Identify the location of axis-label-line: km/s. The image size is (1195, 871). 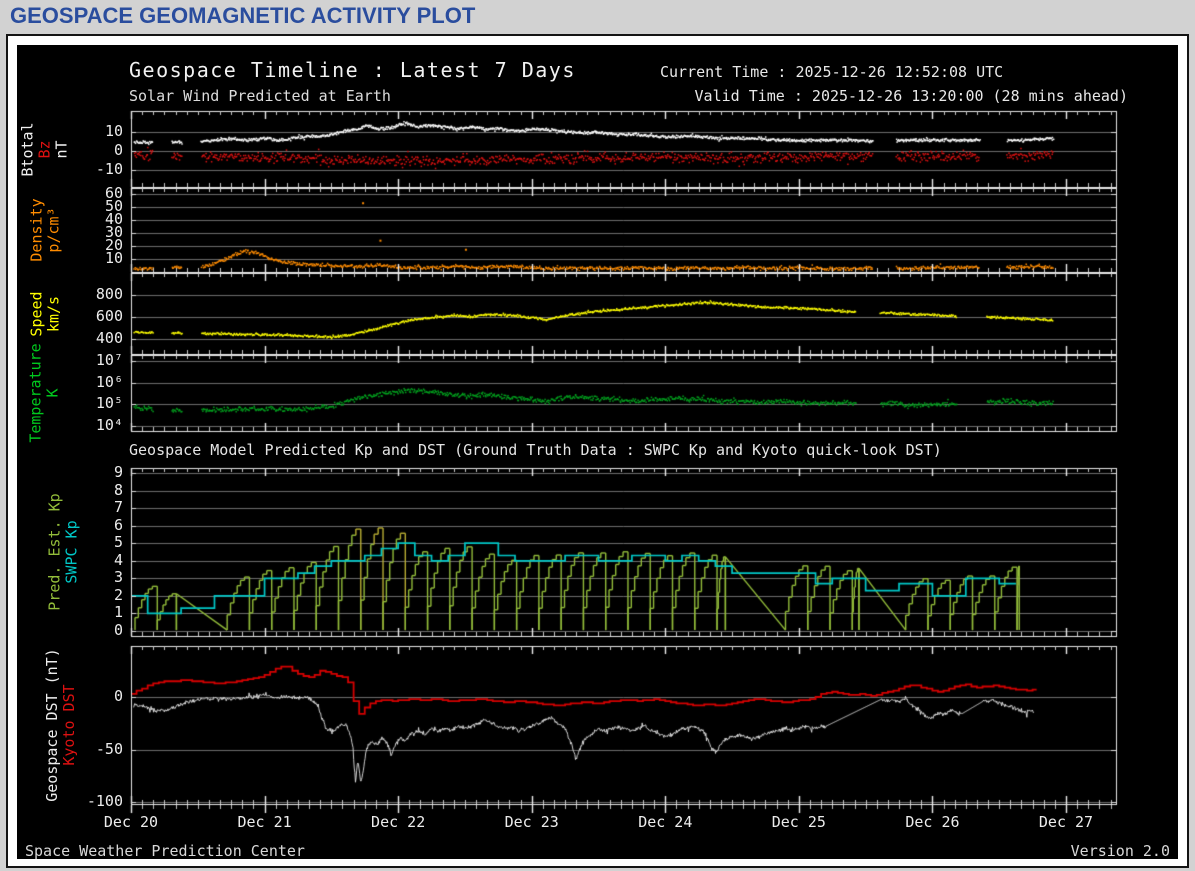
(54, 313).